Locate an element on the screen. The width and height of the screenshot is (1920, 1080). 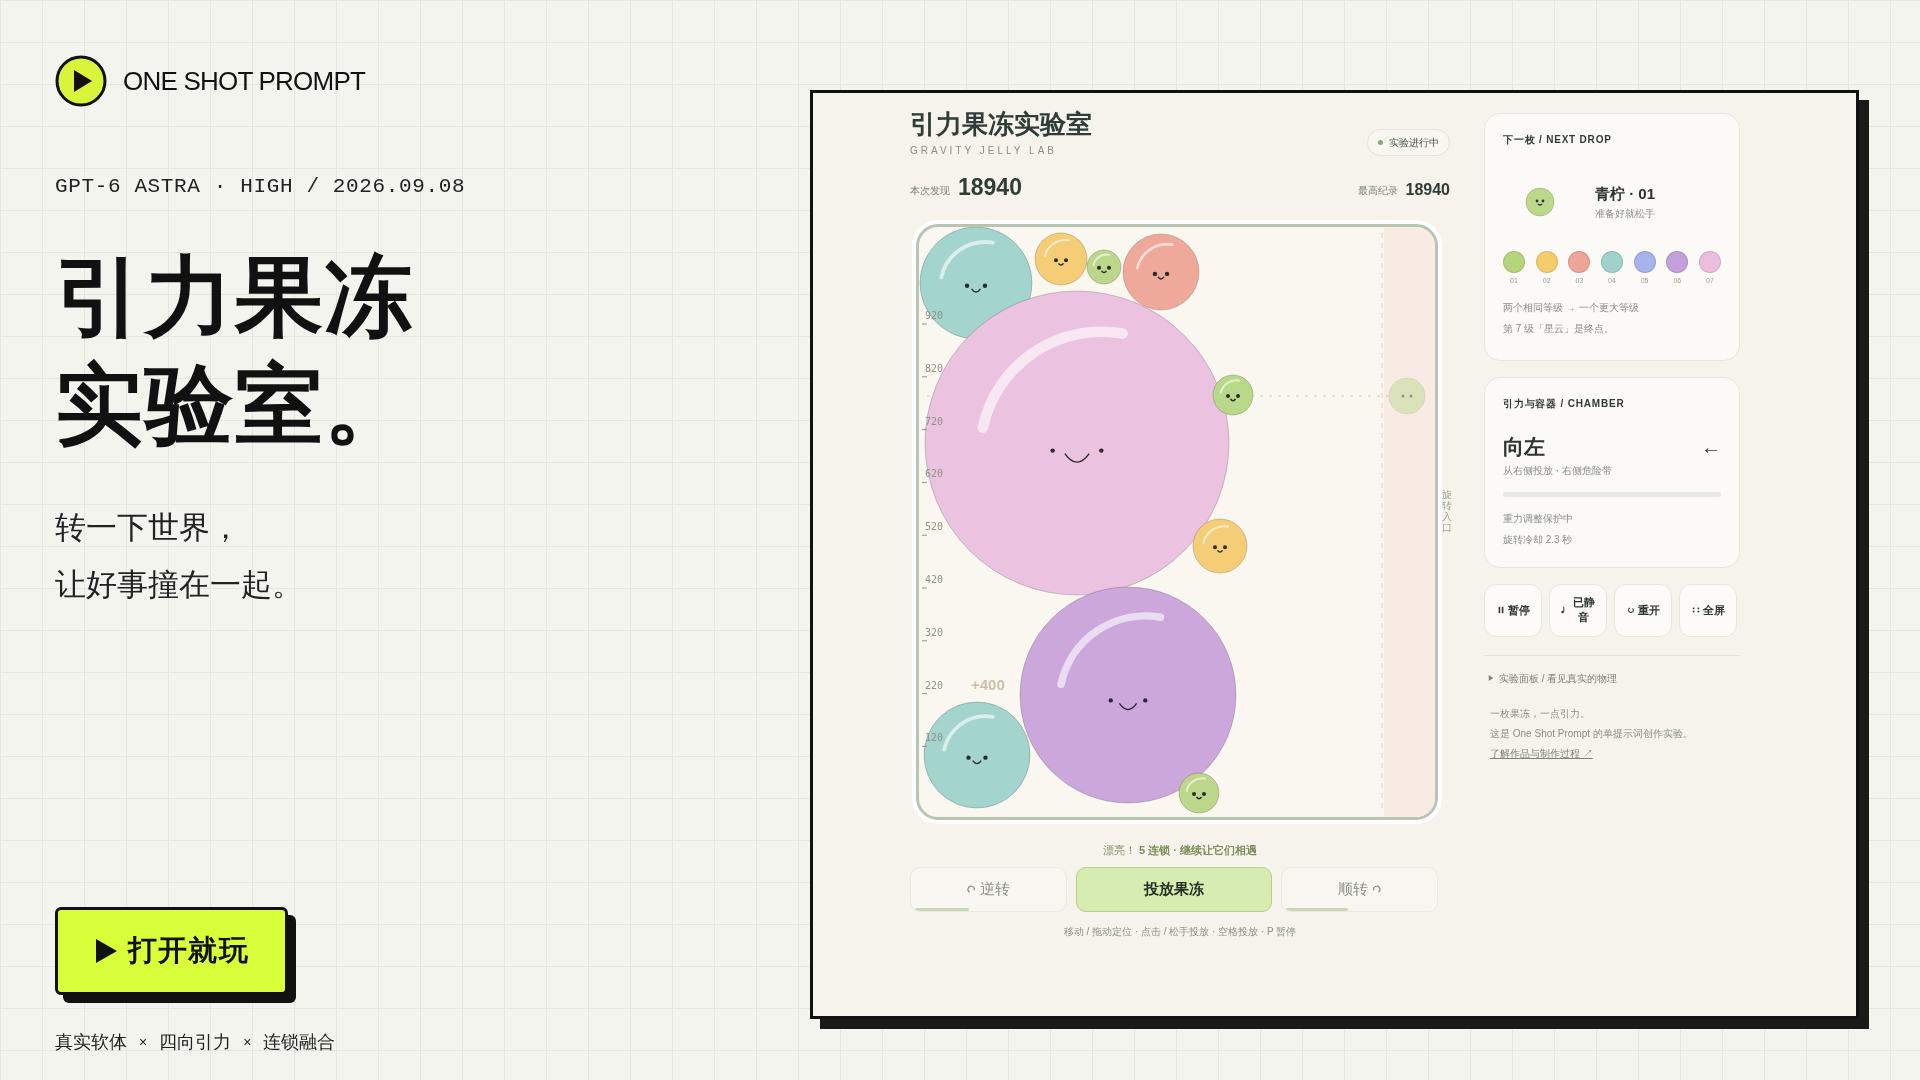
game-subtitle: GRAVITY JELLY LAB is located at coordinates (984, 151).